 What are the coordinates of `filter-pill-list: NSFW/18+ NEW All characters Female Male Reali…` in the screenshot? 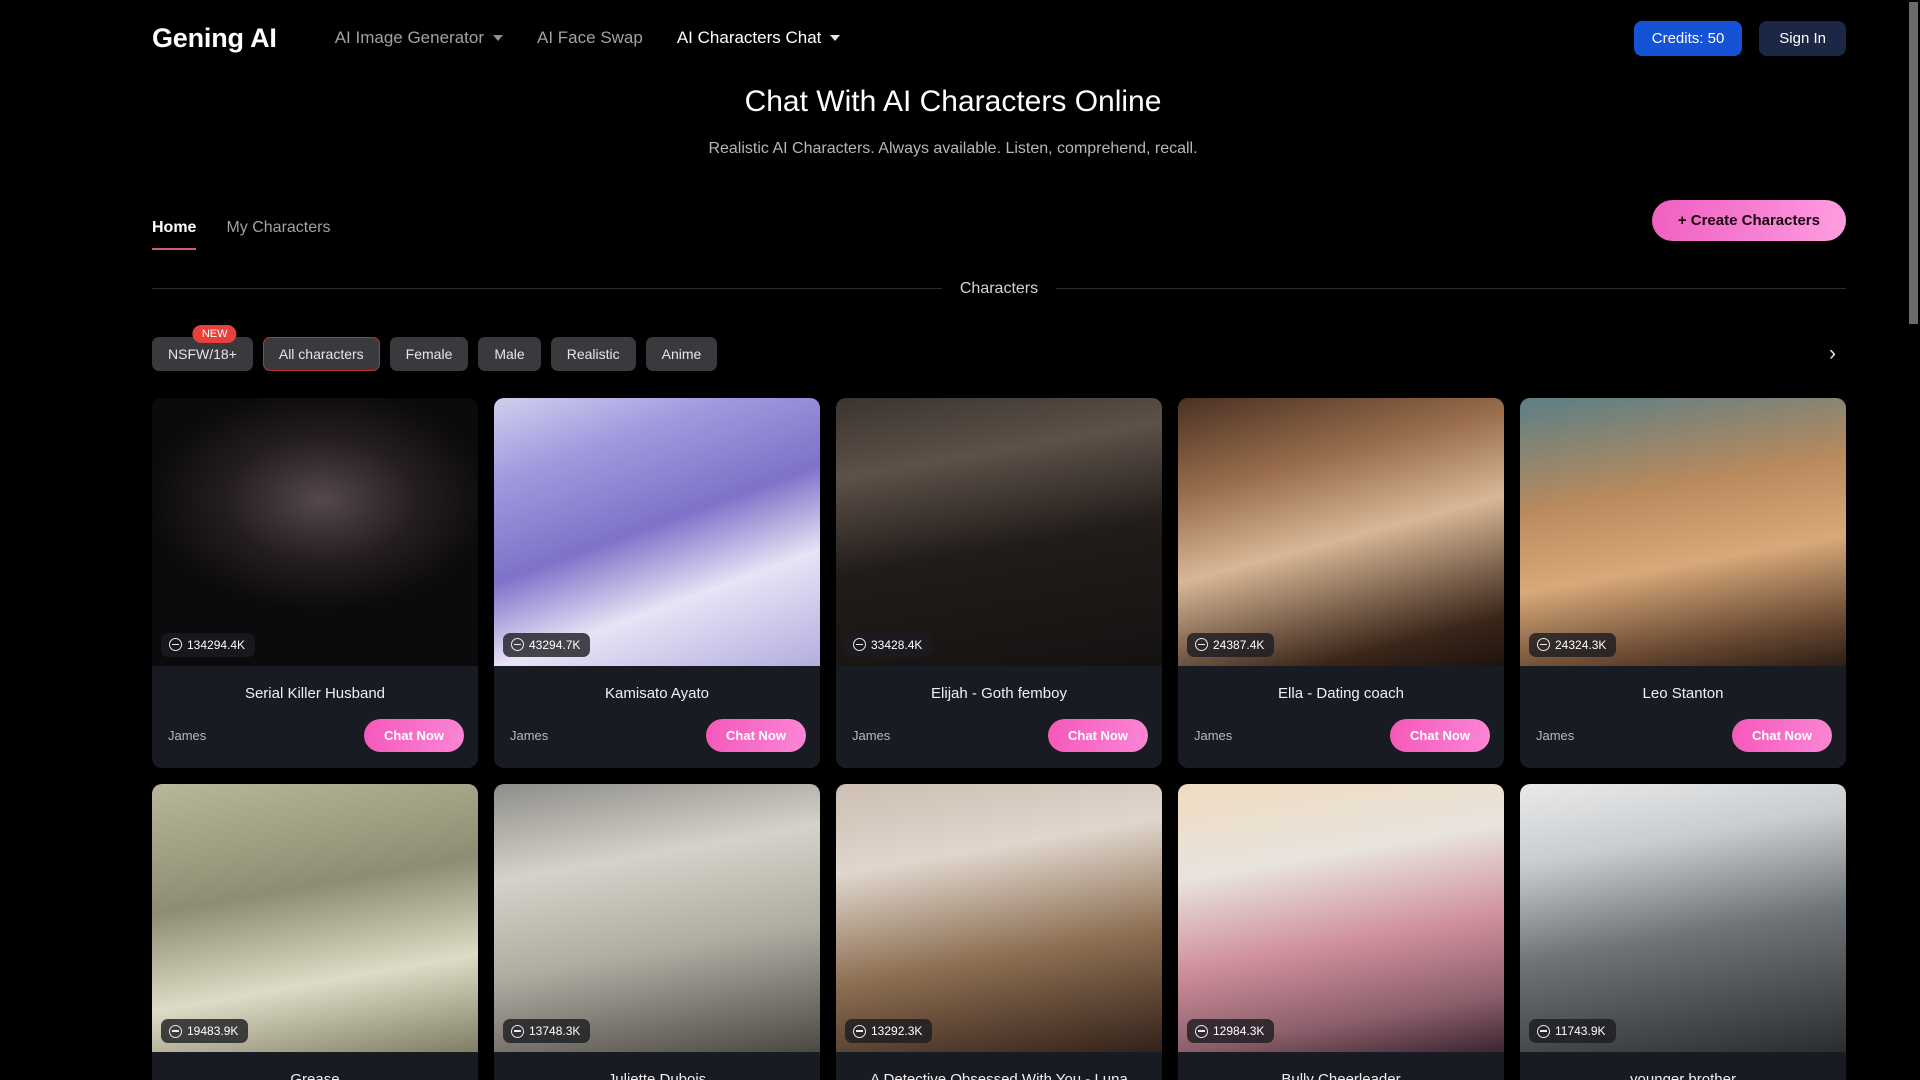 It's located at (435, 347).